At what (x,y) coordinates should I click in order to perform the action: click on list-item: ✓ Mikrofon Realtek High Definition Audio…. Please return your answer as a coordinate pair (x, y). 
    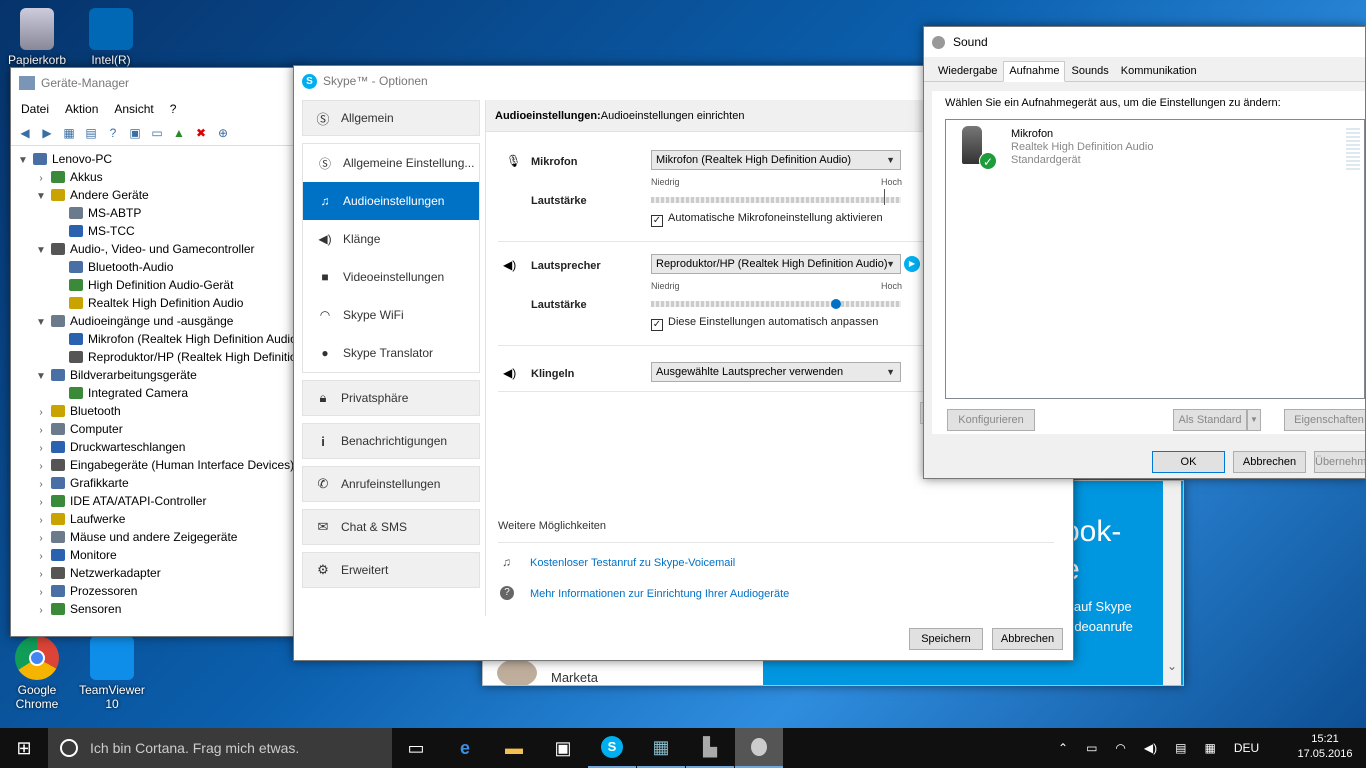
    Looking at the image, I should click on (1146, 150).